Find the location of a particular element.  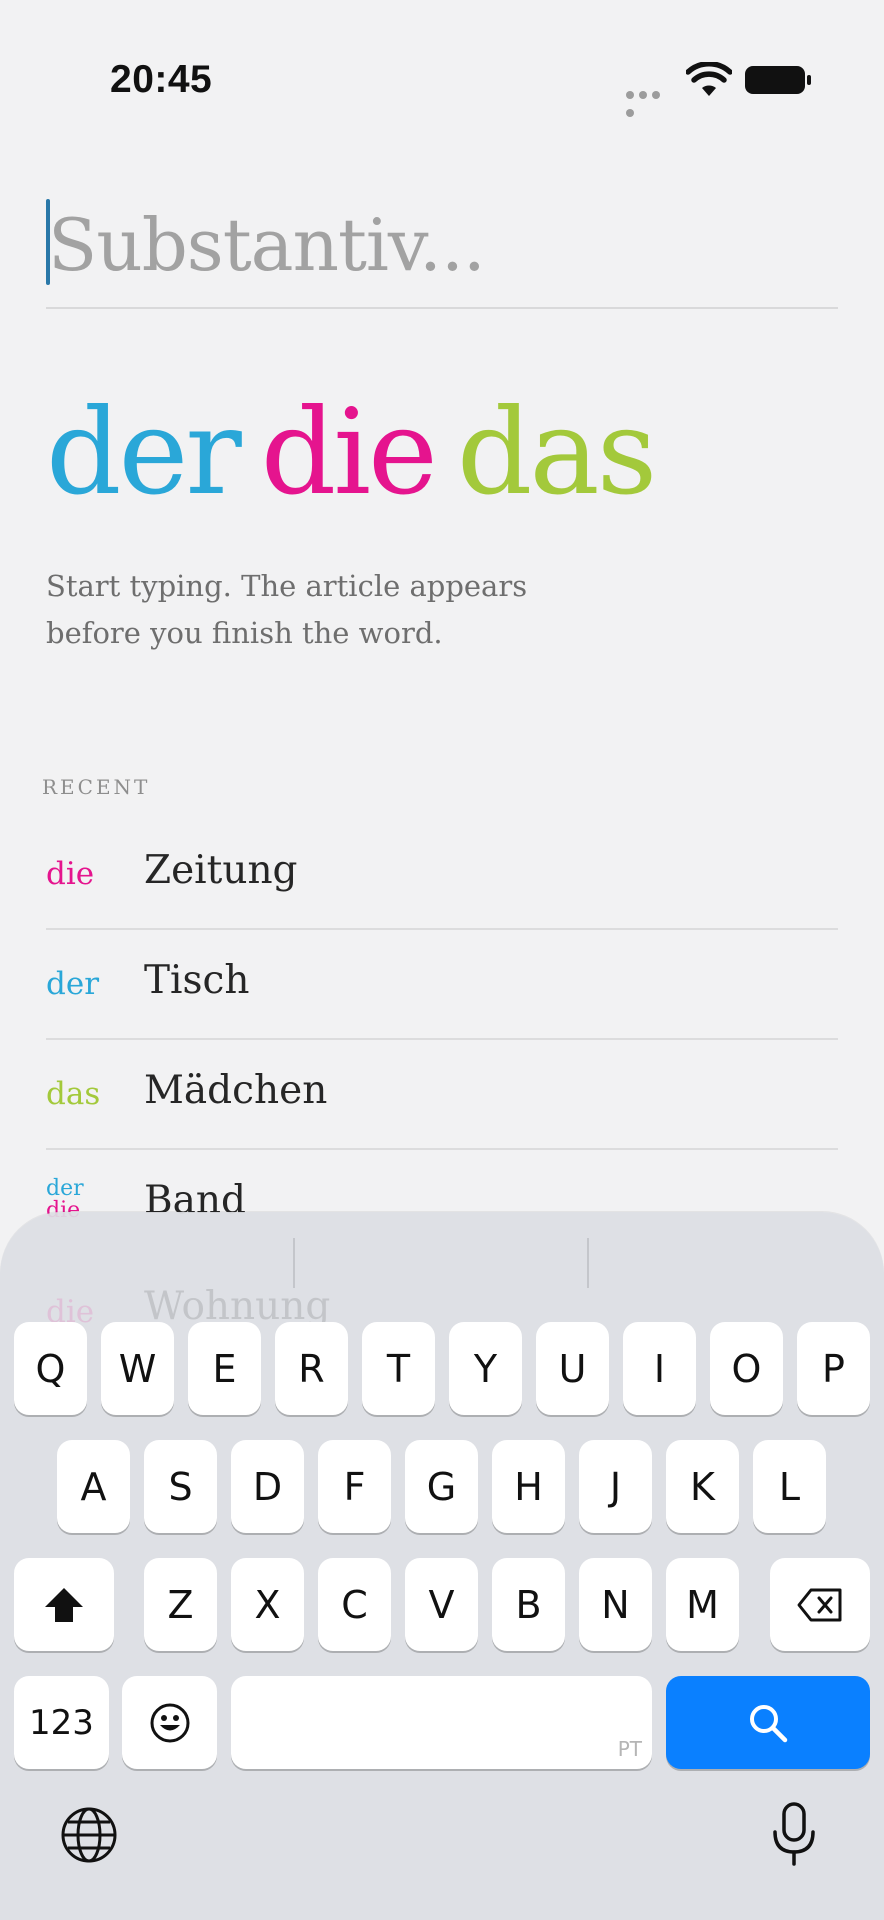

key-c: C is located at coordinates (354, 1604).